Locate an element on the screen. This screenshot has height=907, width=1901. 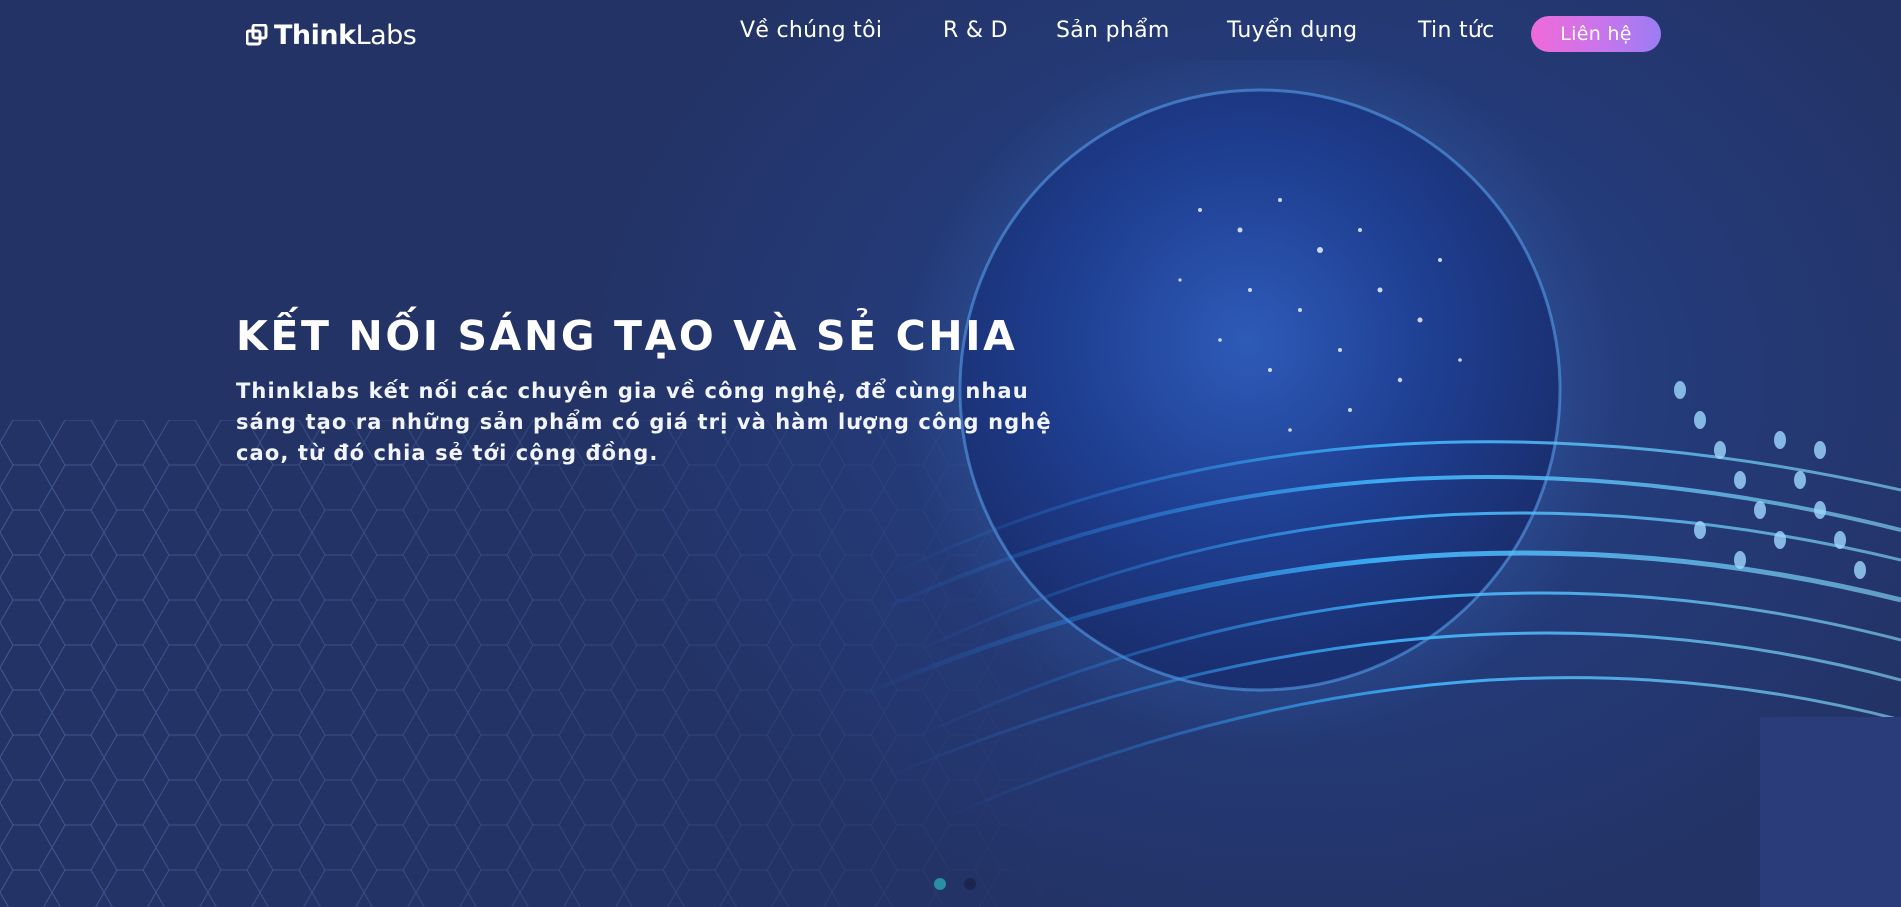
contact-button: Liên hệ is located at coordinates (1596, 34).